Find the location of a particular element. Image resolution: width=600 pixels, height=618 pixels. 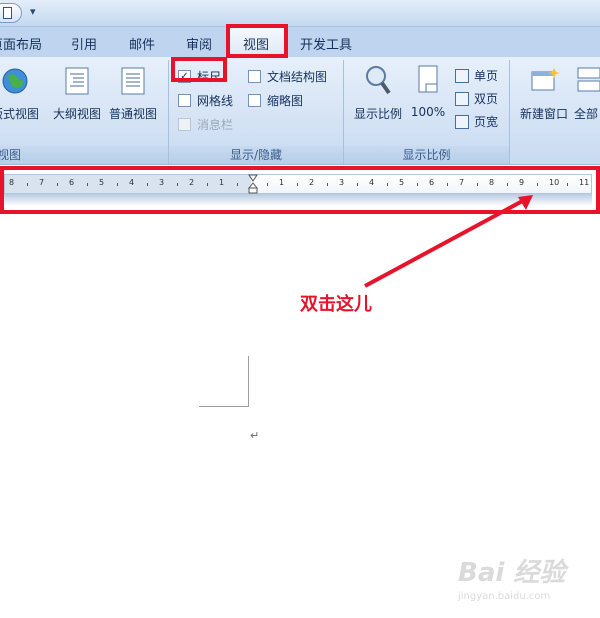

zoom-100-label: 100% is located at coordinates (428, 112).